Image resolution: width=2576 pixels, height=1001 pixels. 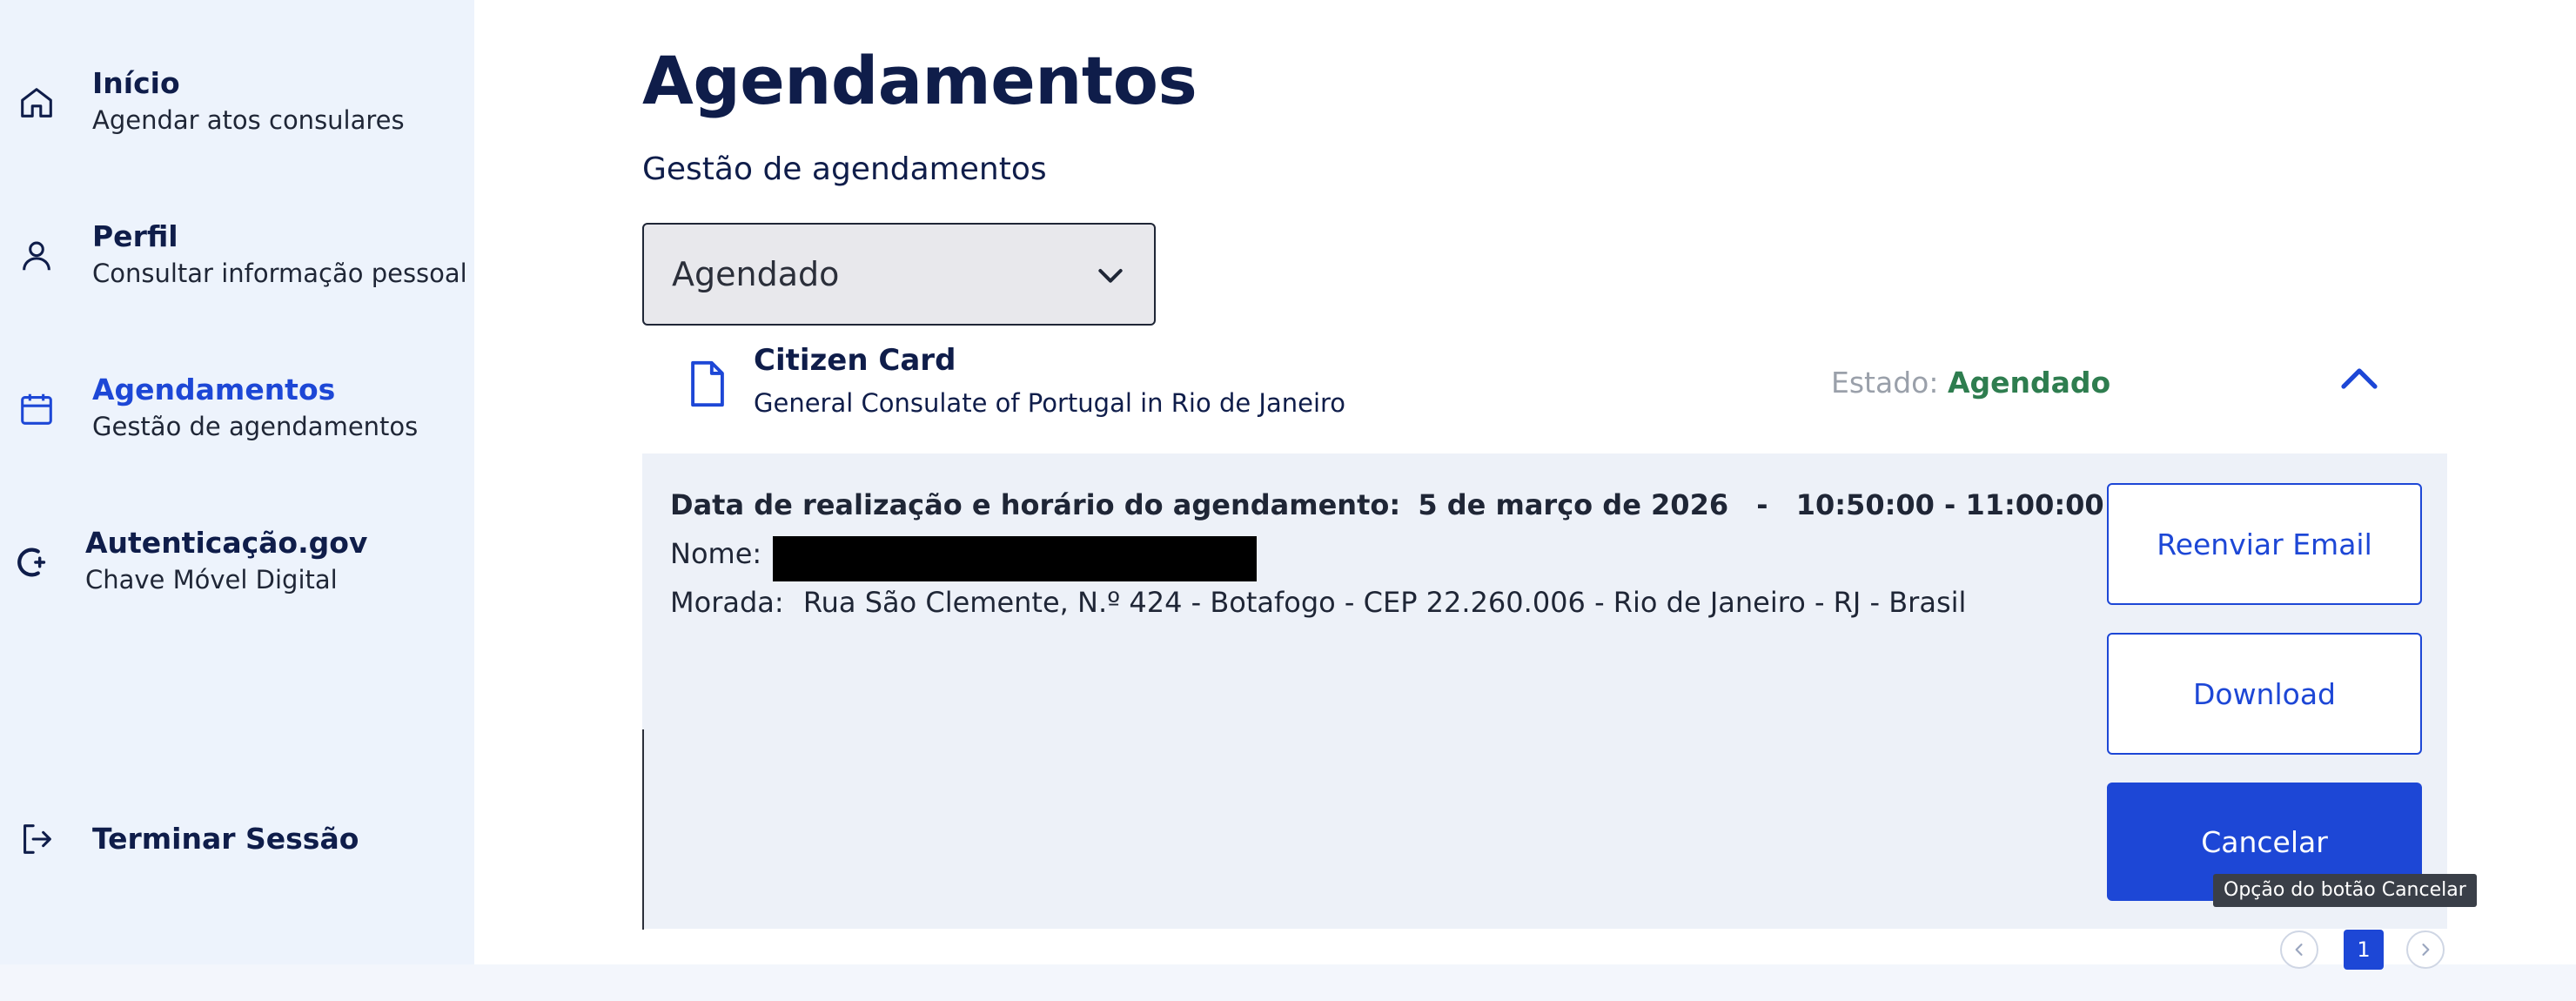 What do you see at coordinates (37, 256) in the screenshot?
I see `user-icon` at bounding box center [37, 256].